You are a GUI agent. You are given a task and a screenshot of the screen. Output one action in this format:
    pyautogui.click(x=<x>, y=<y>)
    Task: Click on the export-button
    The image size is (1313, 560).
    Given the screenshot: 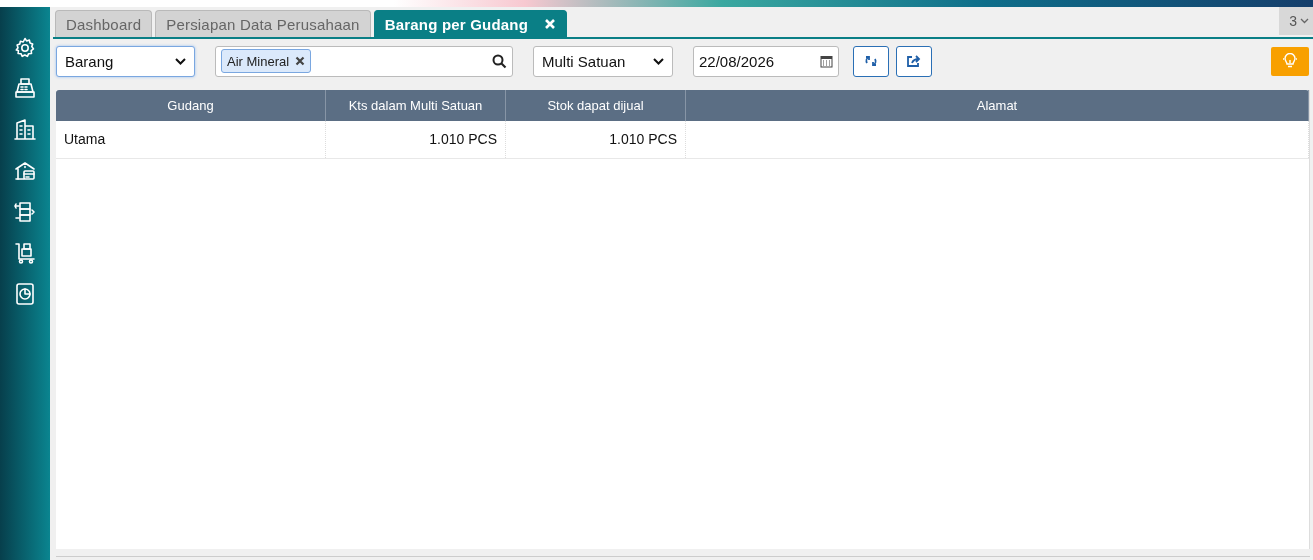 What is the action you would take?
    pyautogui.click(x=914, y=61)
    